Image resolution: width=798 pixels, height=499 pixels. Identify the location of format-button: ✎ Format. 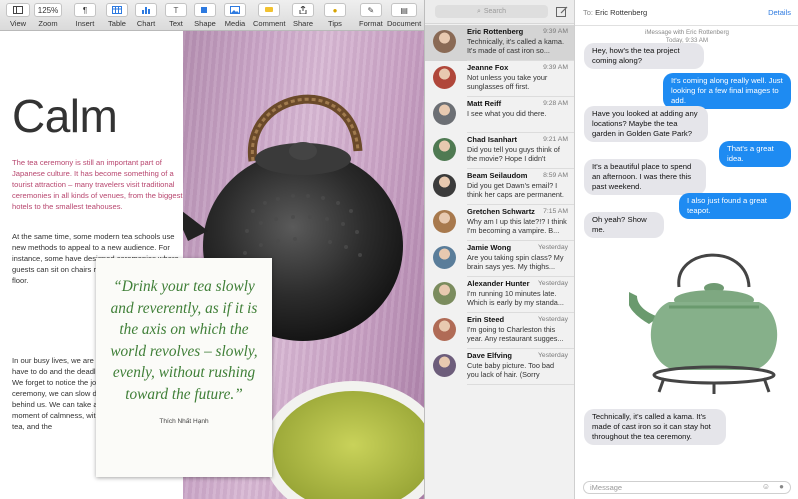
(371, 15).